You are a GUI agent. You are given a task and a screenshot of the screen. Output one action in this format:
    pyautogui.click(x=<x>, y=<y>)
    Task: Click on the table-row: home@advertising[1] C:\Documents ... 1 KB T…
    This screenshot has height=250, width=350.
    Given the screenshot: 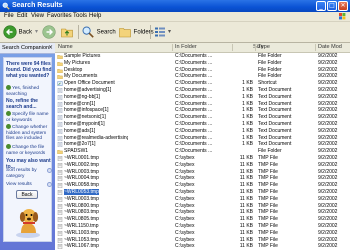 What is the action you would take?
    pyautogui.click(x=202, y=90)
    